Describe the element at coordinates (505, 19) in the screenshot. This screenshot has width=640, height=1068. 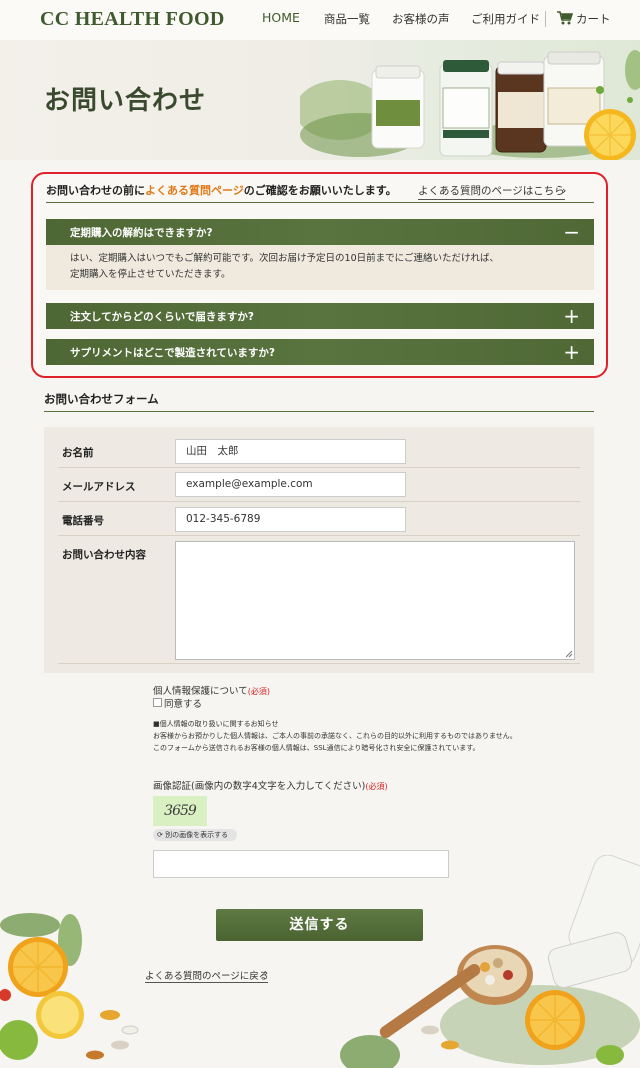
I see `nav-guide: ご利用ガイド` at that location.